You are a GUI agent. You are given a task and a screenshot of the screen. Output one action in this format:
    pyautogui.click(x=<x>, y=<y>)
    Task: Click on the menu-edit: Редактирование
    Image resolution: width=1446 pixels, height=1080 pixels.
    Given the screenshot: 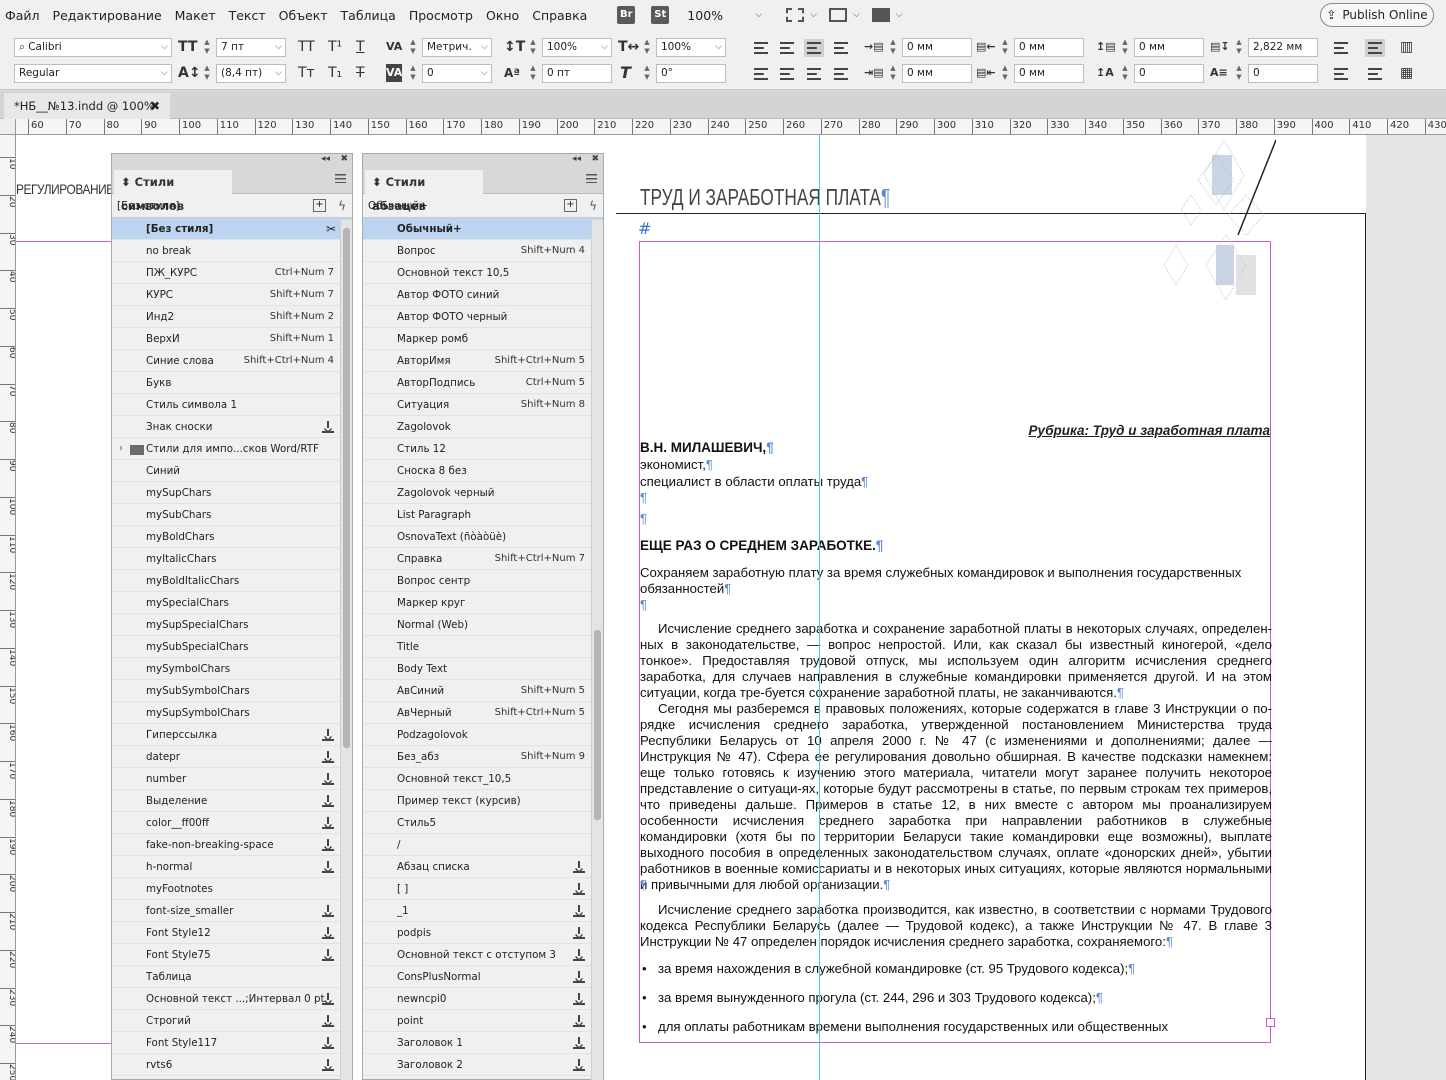 What is the action you would take?
    pyautogui.click(x=109, y=15)
    